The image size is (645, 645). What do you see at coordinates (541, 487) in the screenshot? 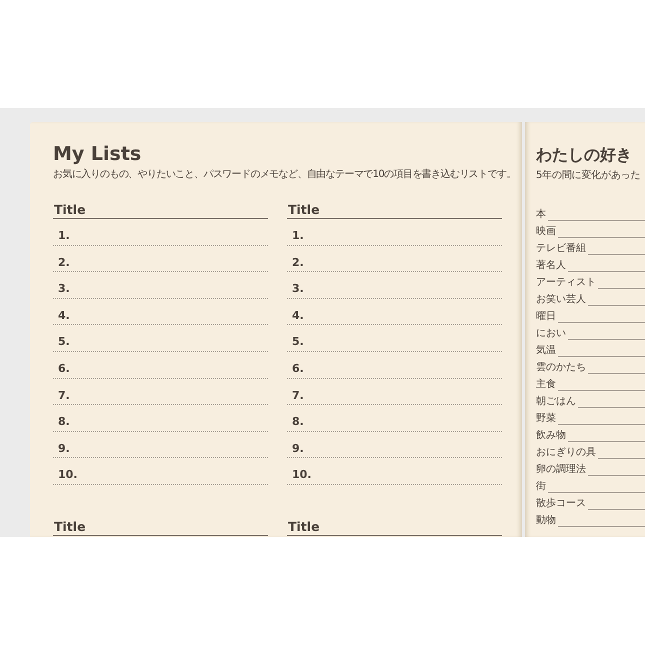
I see `field-label: 街` at bounding box center [541, 487].